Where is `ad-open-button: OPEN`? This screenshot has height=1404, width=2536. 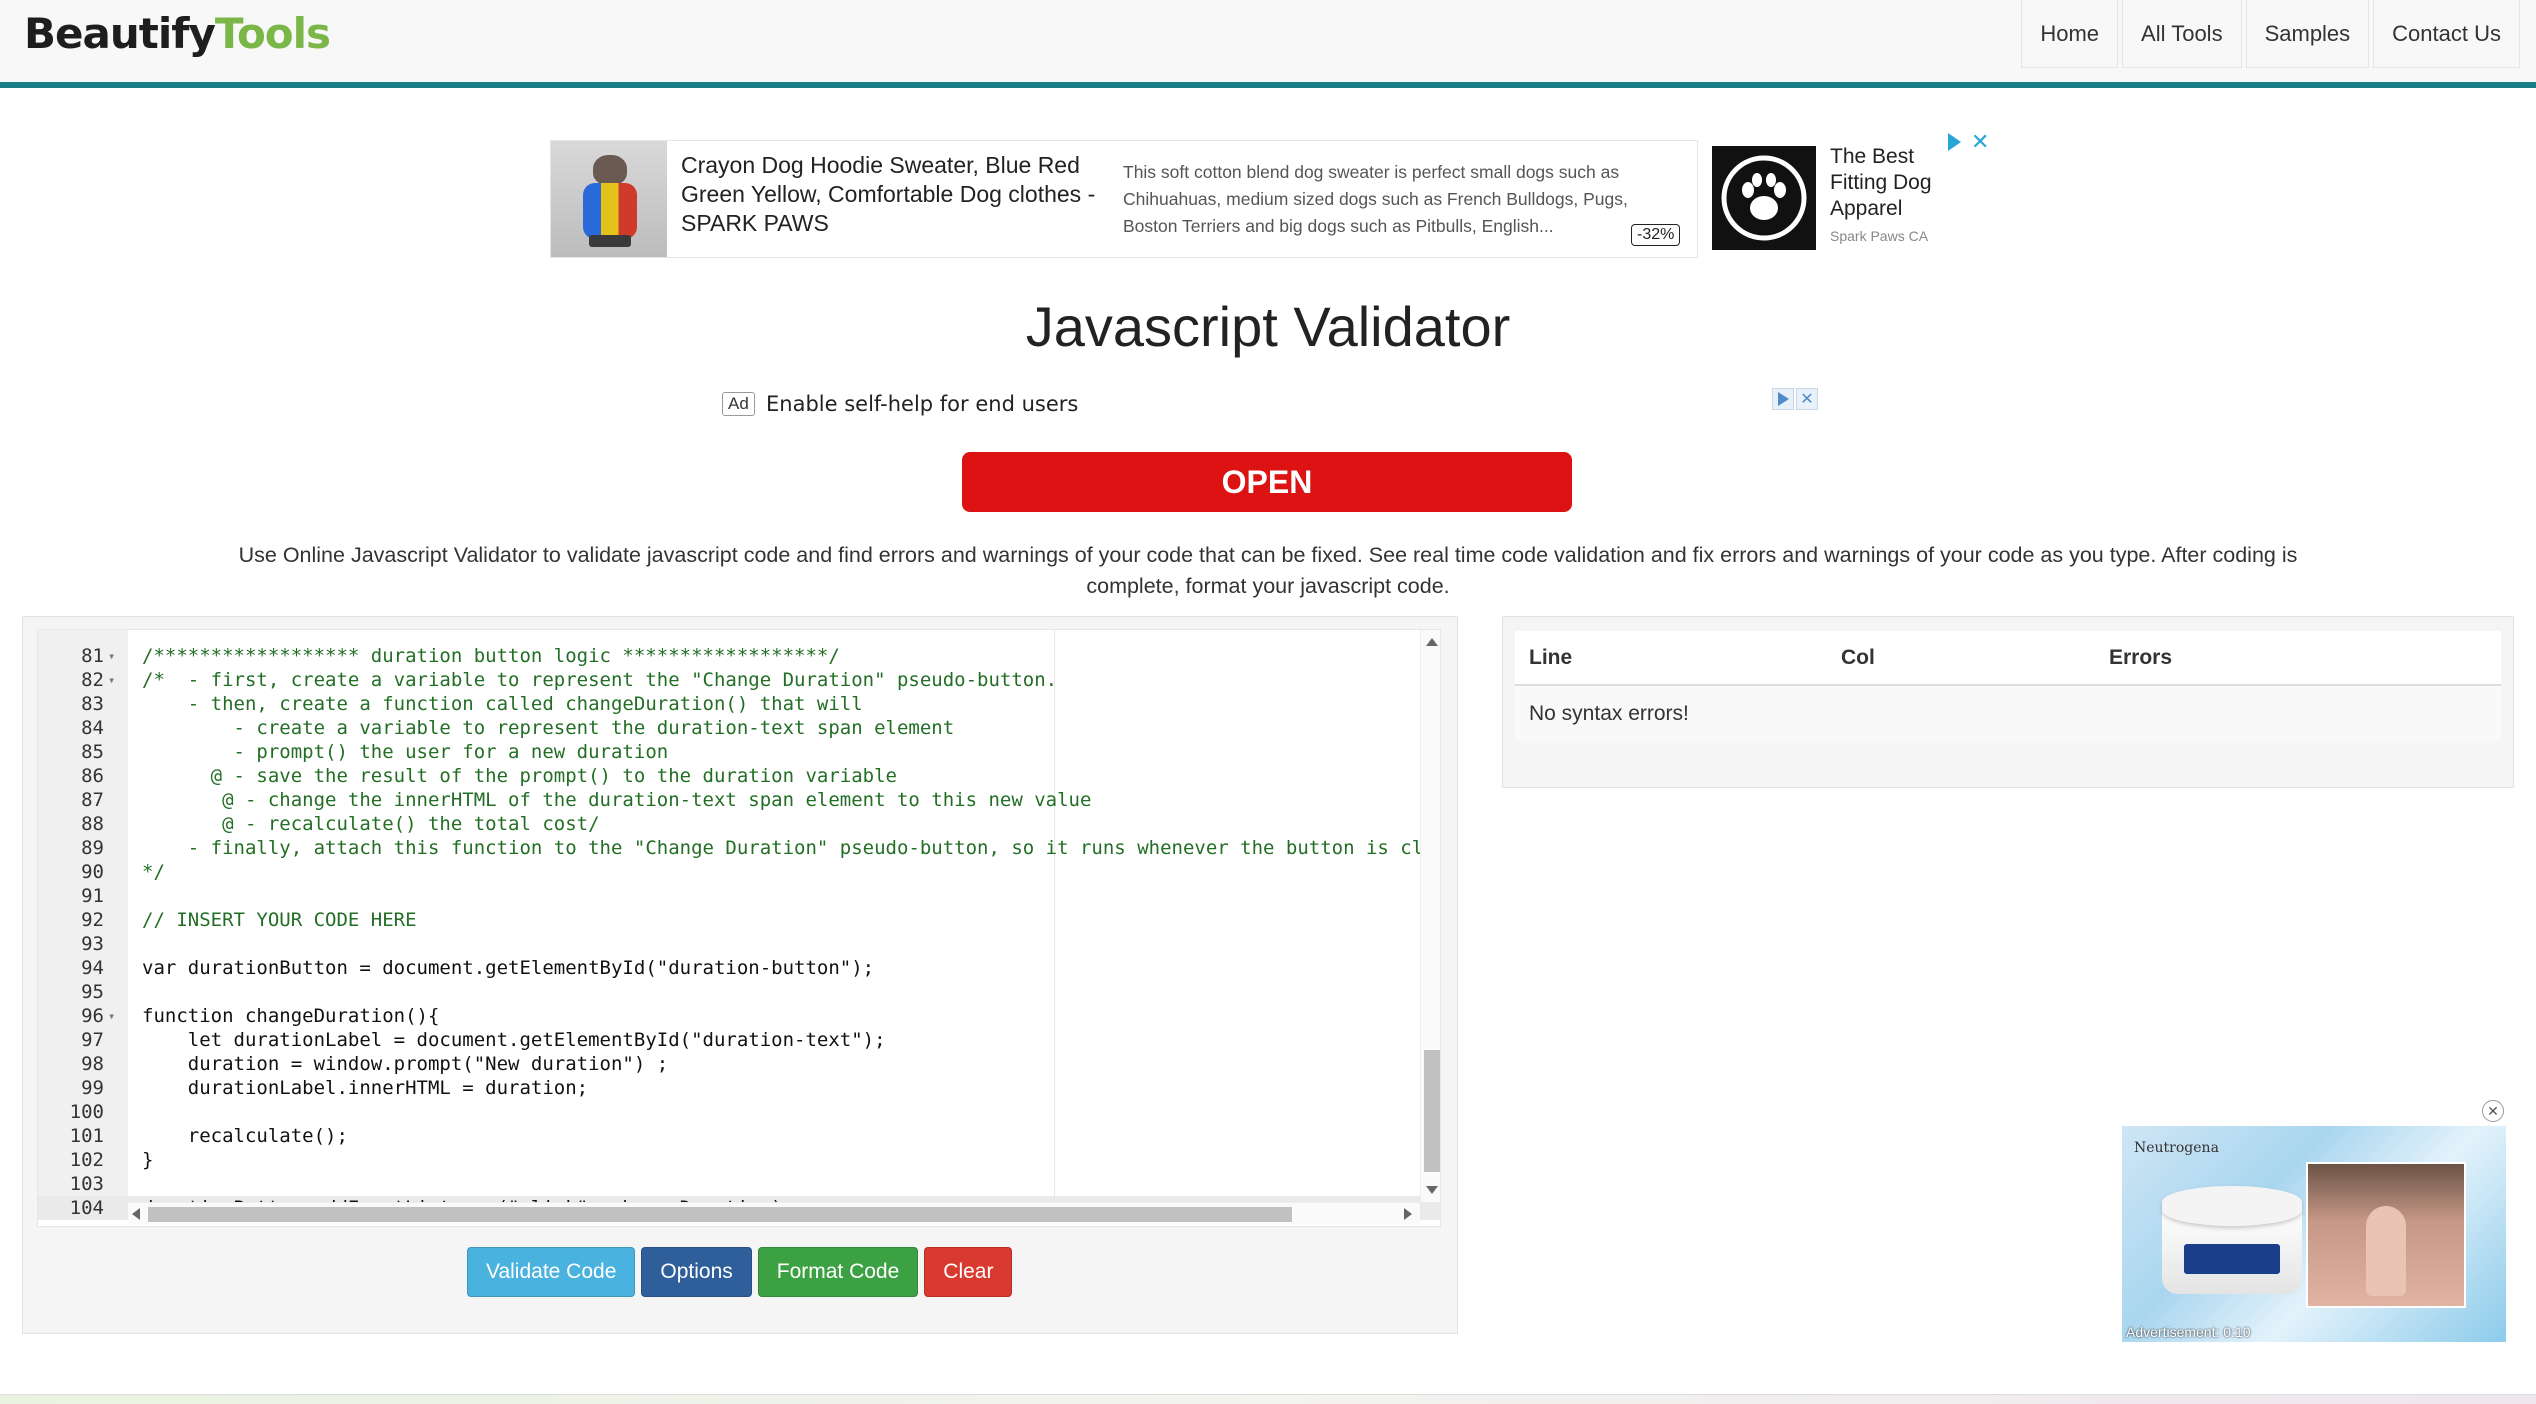 ad-open-button: OPEN is located at coordinates (1267, 482).